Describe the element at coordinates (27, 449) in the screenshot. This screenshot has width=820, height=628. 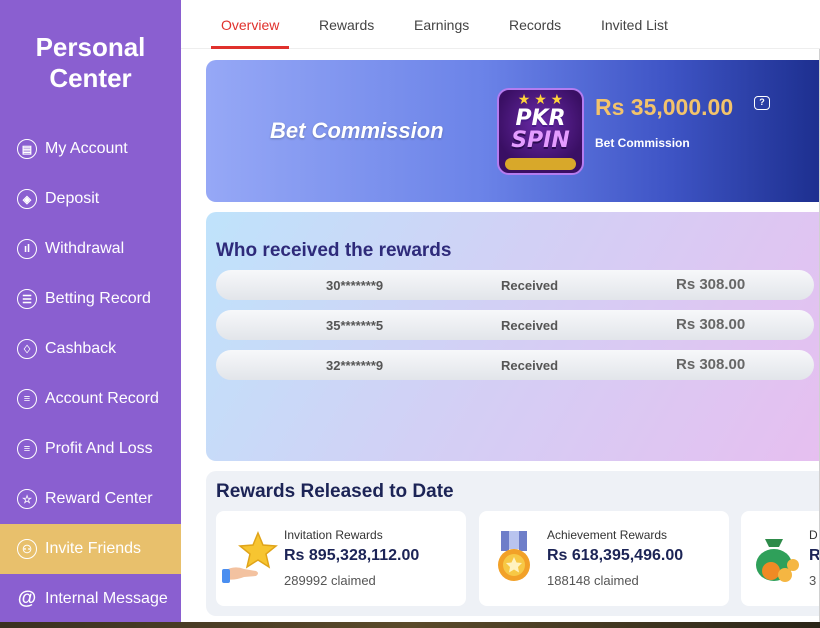
I see `profit-icon: ≡` at that location.